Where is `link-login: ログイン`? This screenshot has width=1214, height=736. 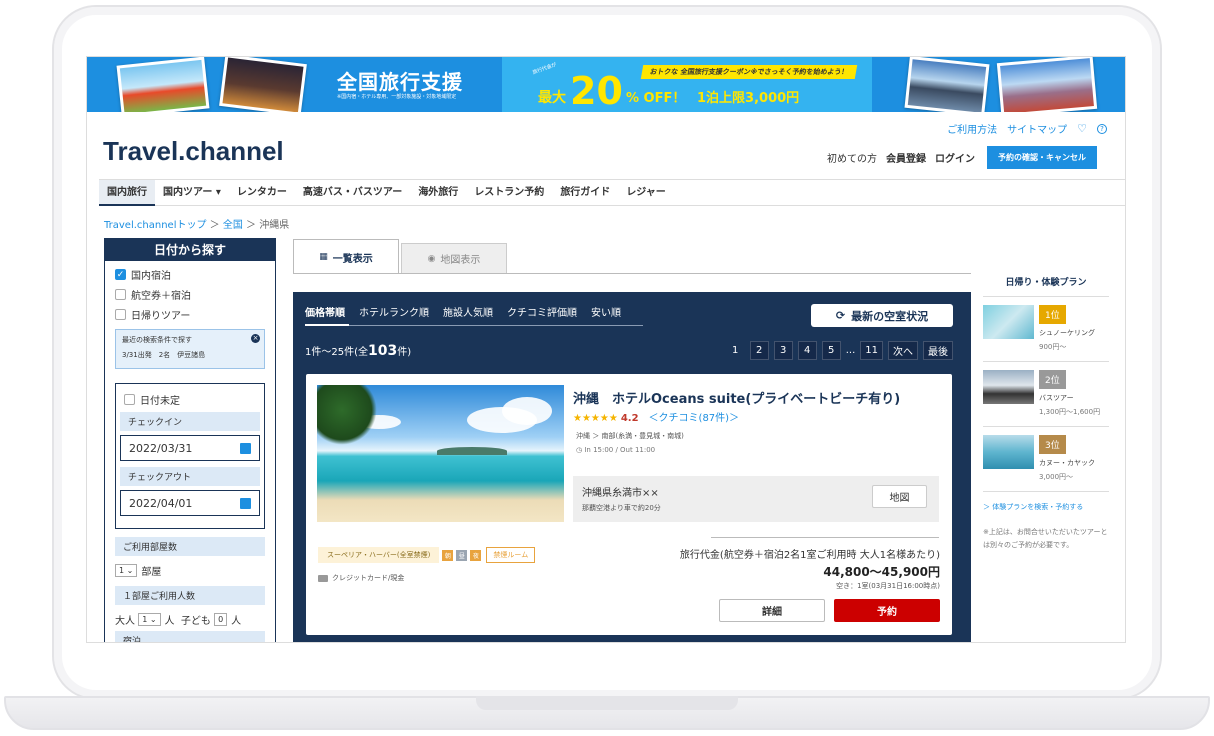 link-login: ログイン is located at coordinates (955, 157).